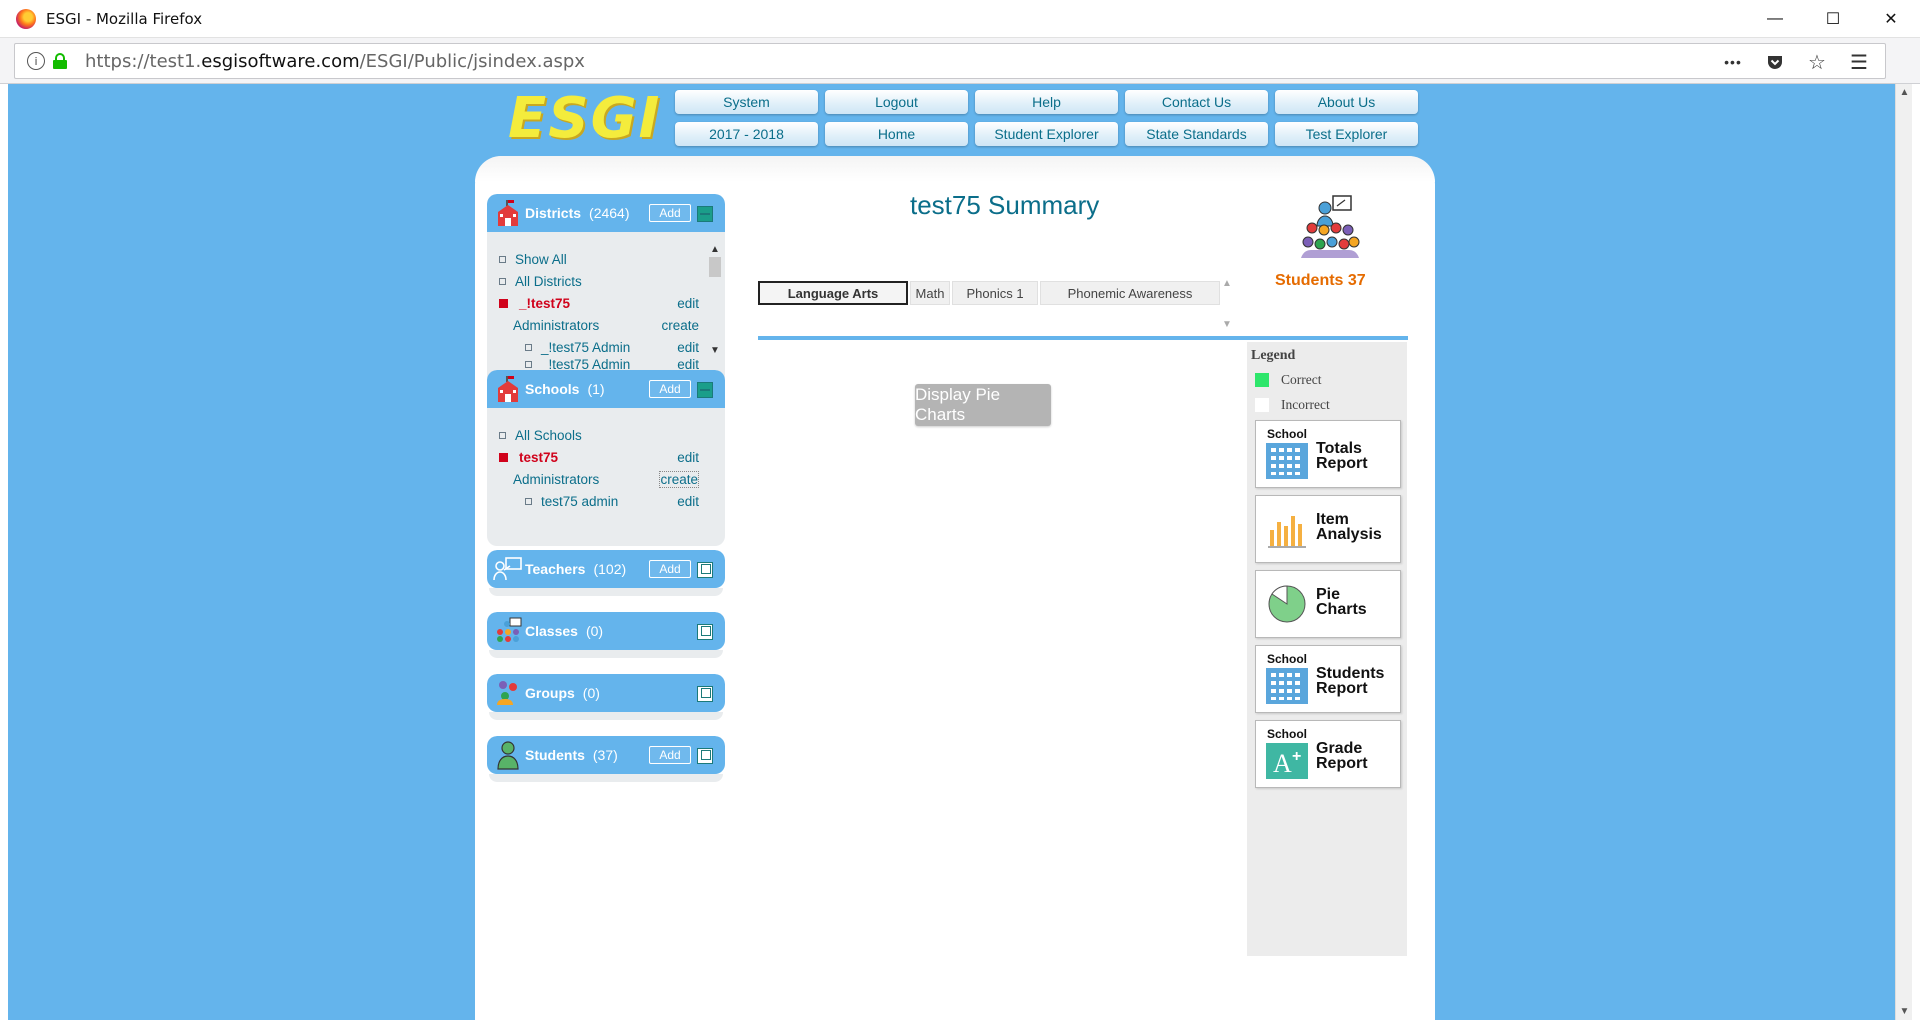 This screenshot has width=1920, height=1030. What do you see at coordinates (1775, 62) in the screenshot?
I see `pocket-icon` at bounding box center [1775, 62].